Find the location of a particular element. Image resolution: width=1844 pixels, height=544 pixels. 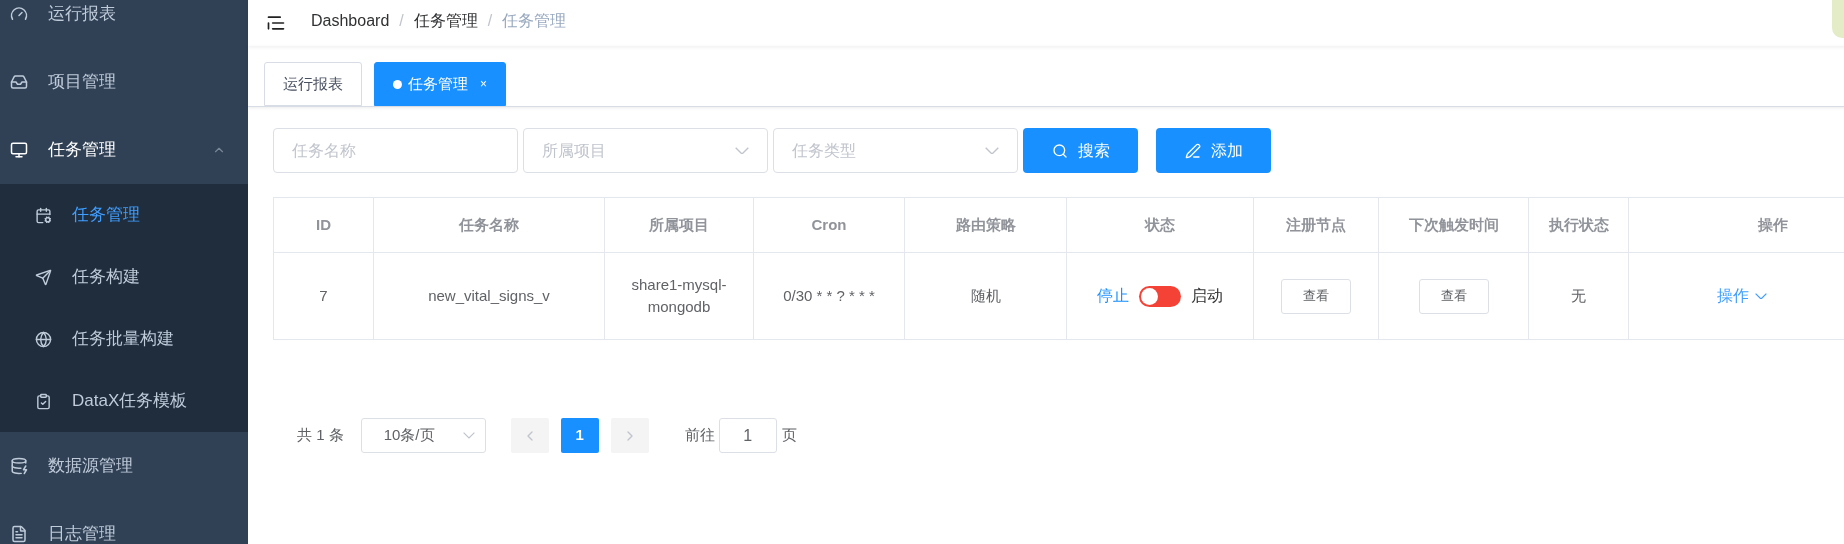

table-cell: 7 is located at coordinates (324, 296).